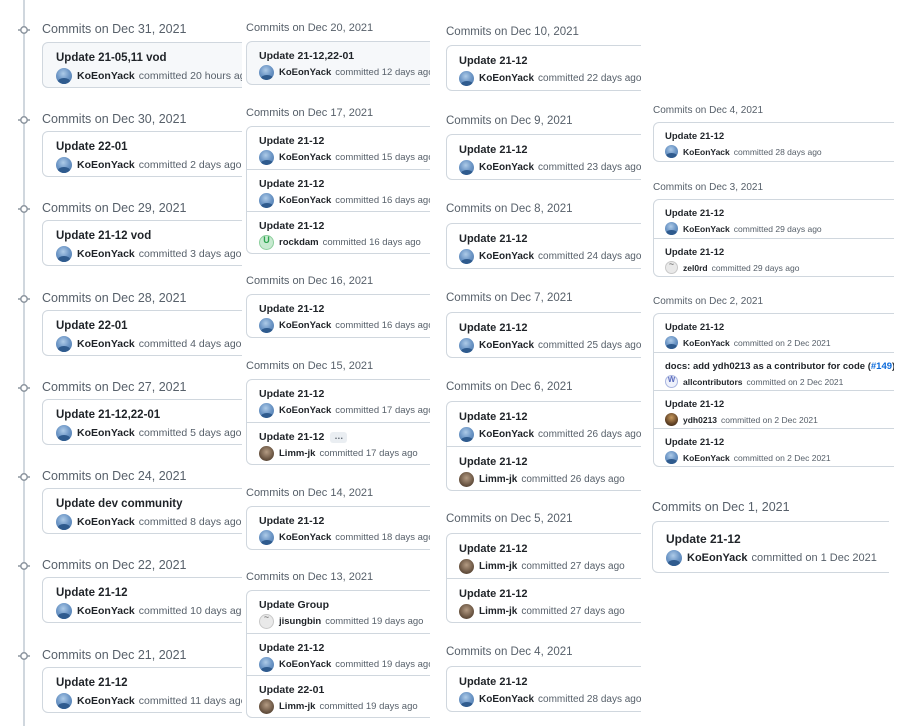  What do you see at coordinates (300, 621) in the screenshot?
I see `commit-author: jisungbin` at bounding box center [300, 621].